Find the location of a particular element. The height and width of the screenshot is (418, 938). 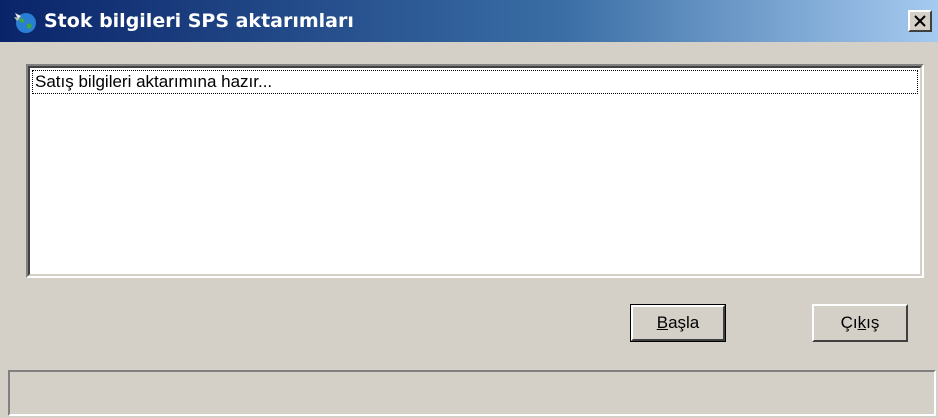

exit-button-label: Çıkış is located at coordinates (860, 322).